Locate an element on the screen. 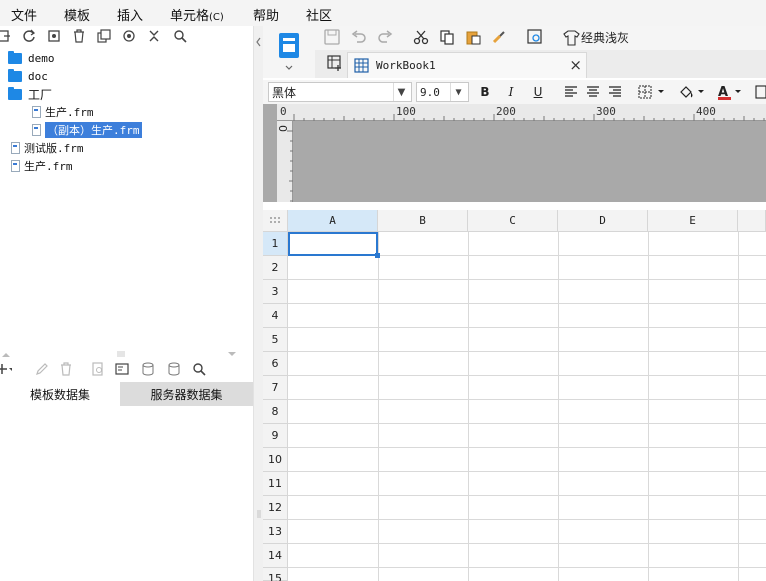 Image resolution: width=766 pixels, height=581 pixels. menu-help: 帮助 is located at coordinates (266, 14).